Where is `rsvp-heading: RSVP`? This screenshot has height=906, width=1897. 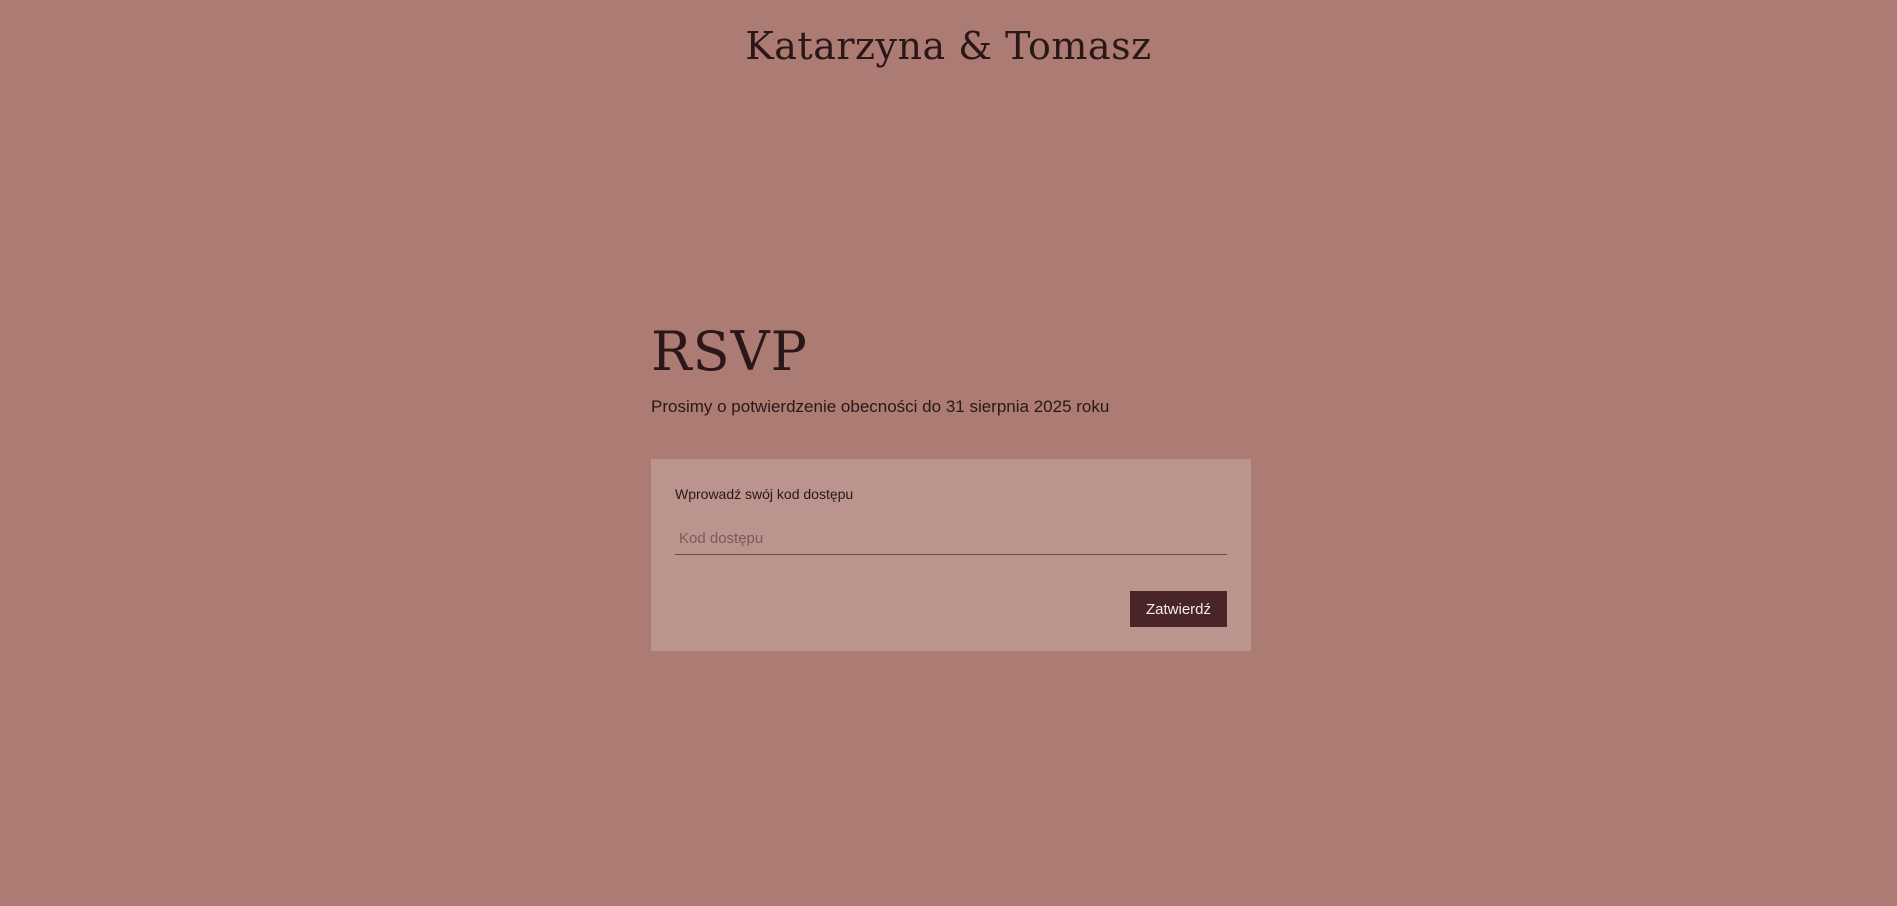
rsvp-heading: RSVP is located at coordinates (729, 351).